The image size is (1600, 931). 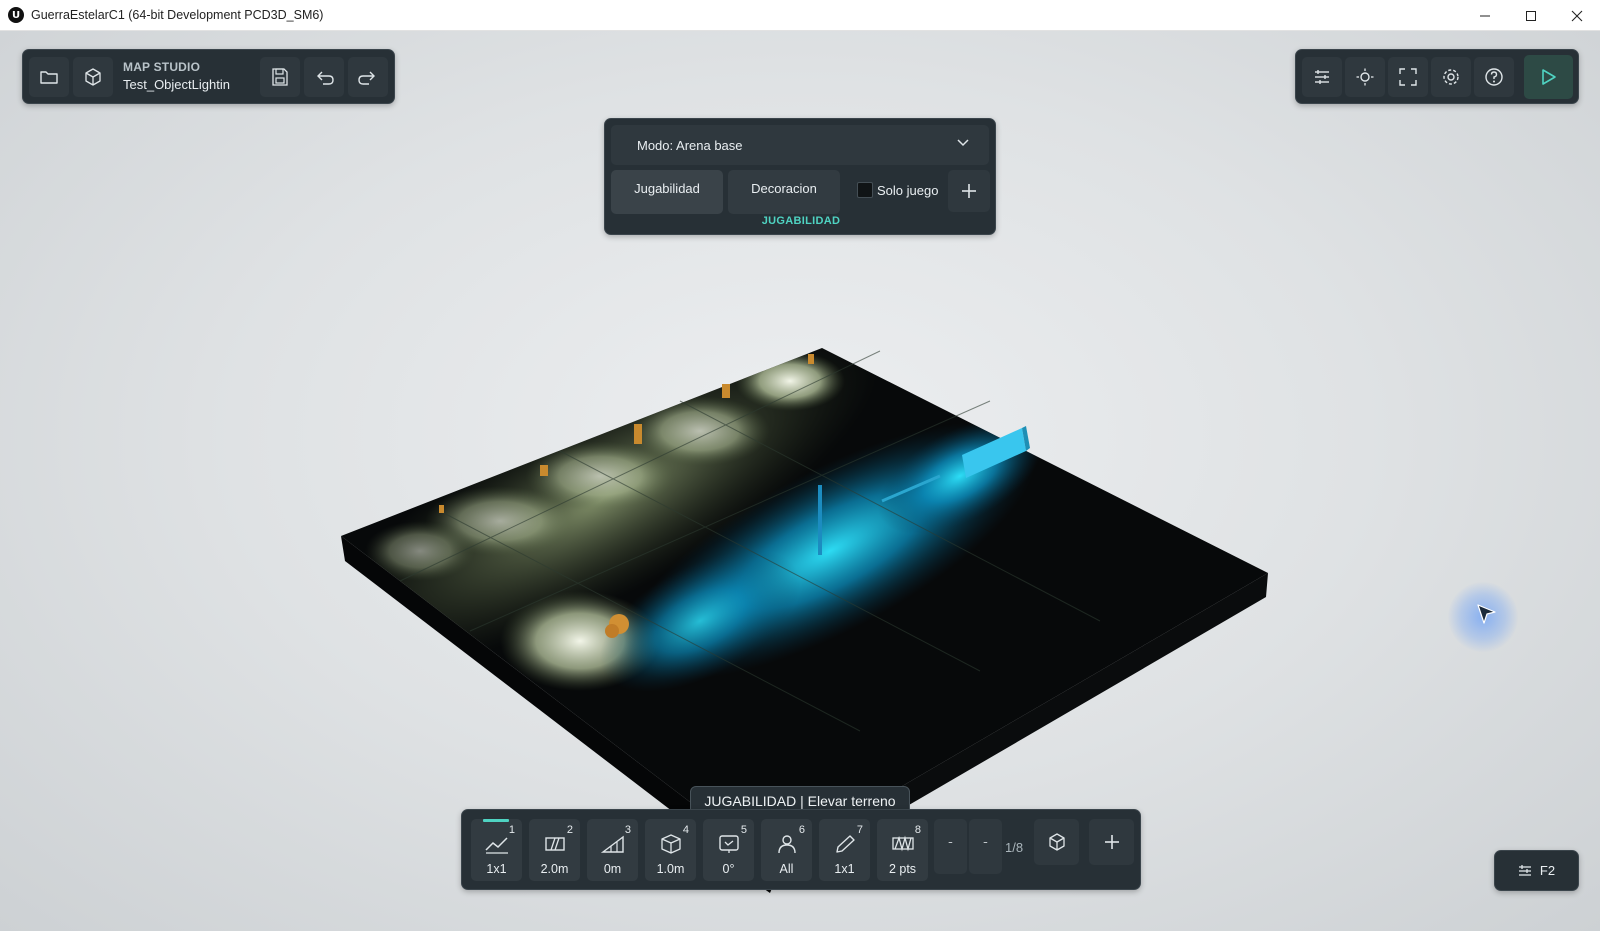 What do you see at coordinates (902, 869) in the screenshot?
I see `tool-value: 2 pts` at bounding box center [902, 869].